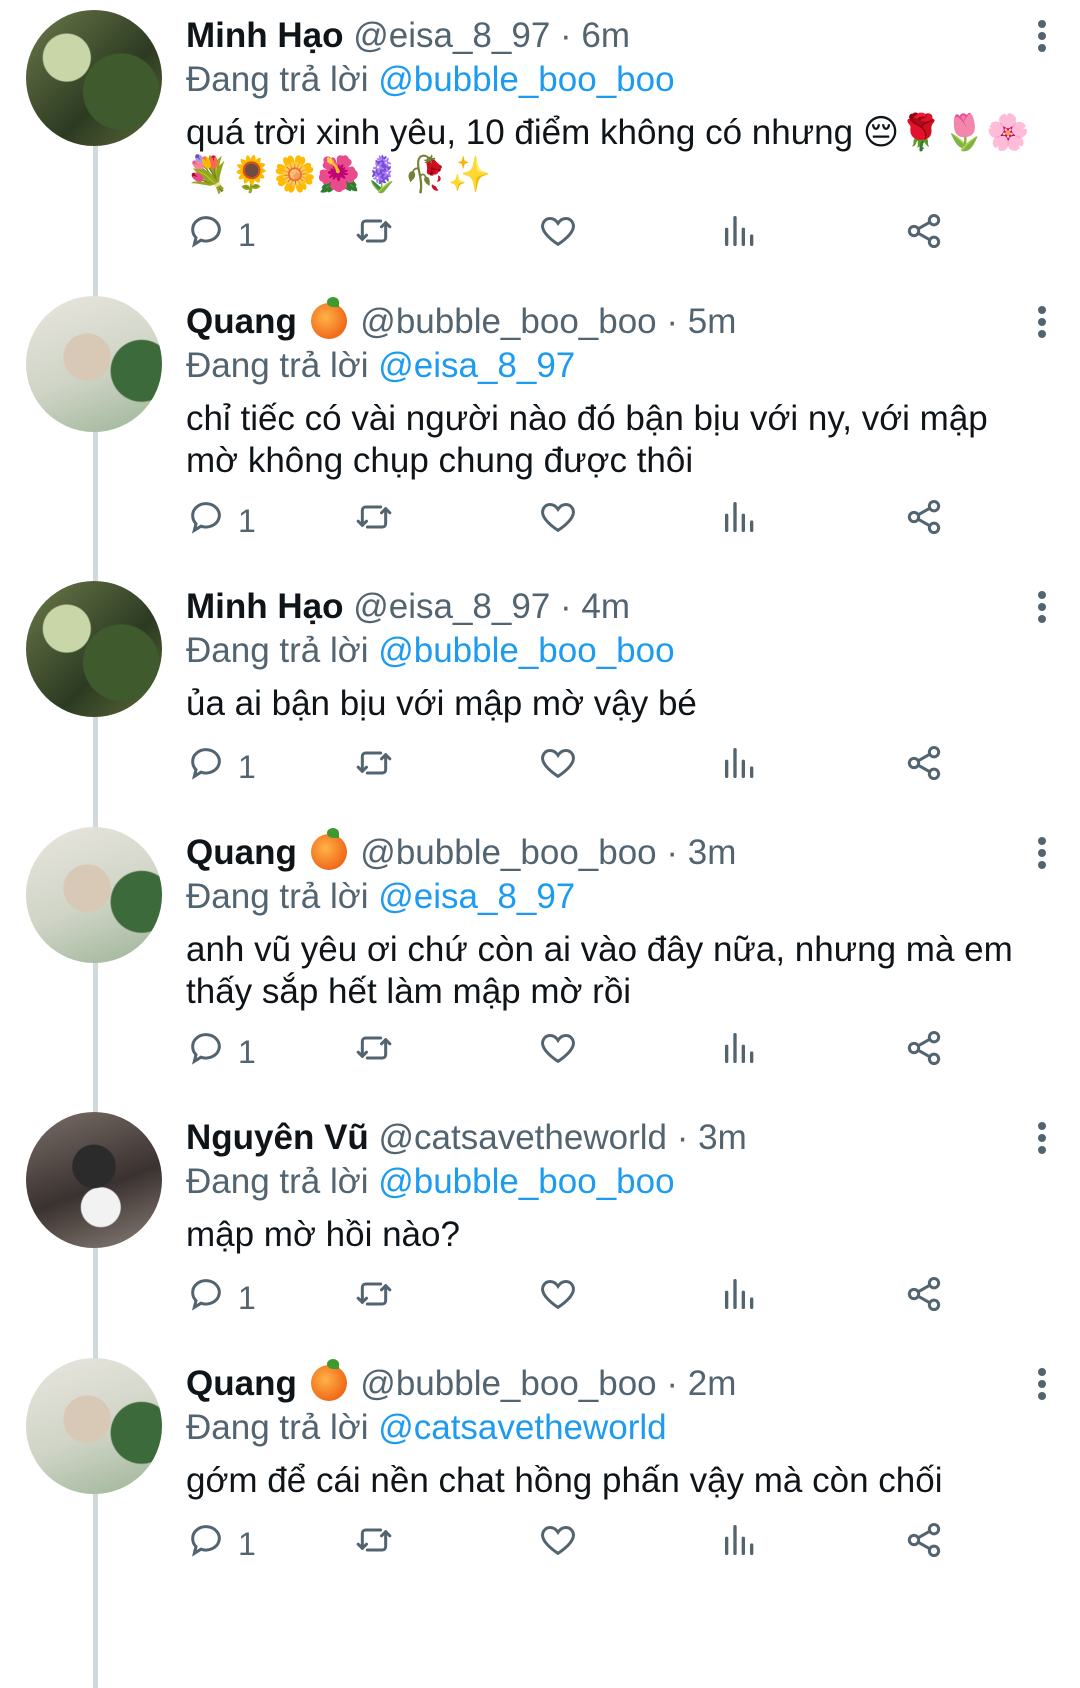 The width and height of the screenshot is (1080, 1688). What do you see at coordinates (522, 1427) in the screenshot?
I see `mention-link: @catsavetheworld` at bounding box center [522, 1427].